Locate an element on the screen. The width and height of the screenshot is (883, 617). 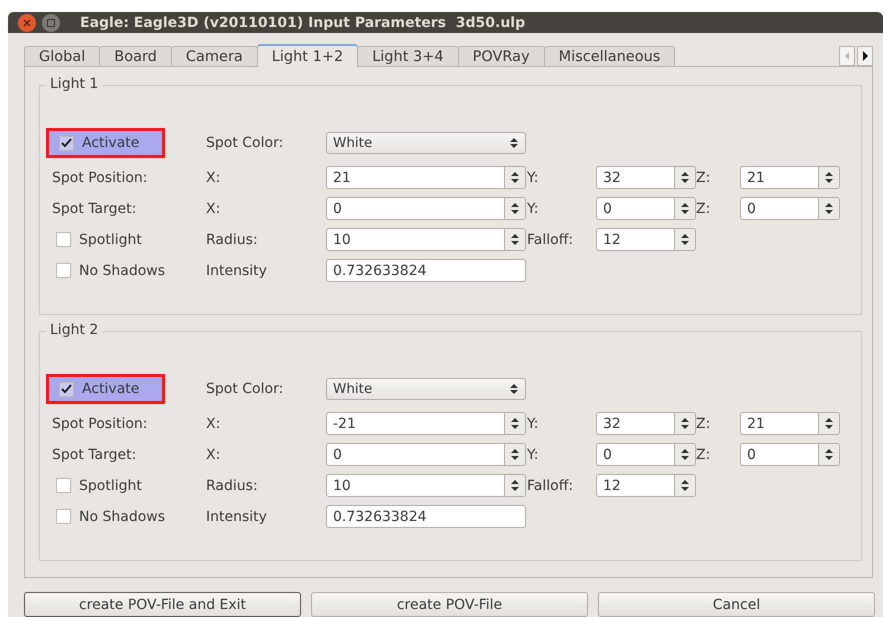
tab: Global is located at coordinates (62, 56).